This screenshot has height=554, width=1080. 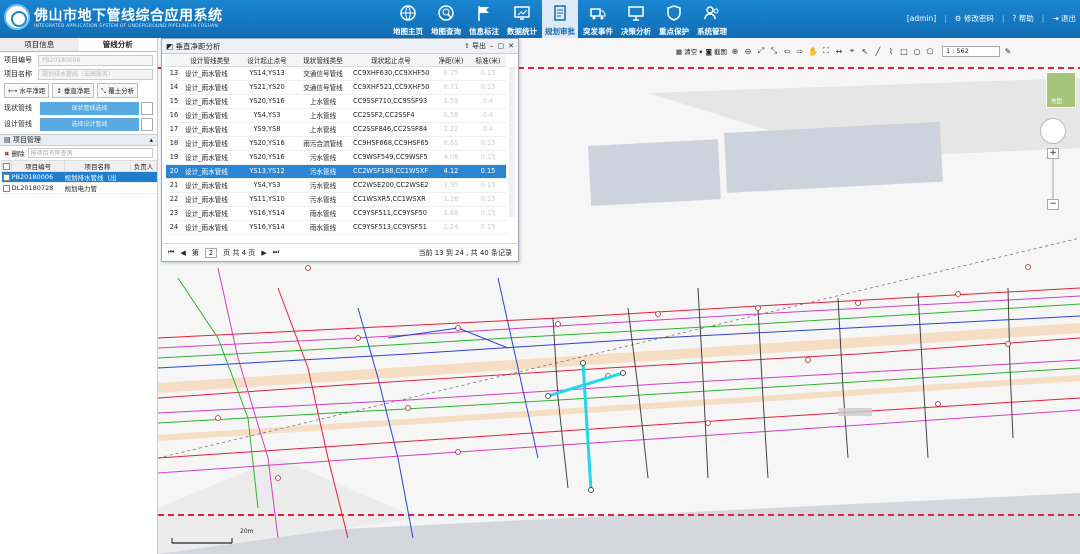 I want to click on delete-button: ✖ 删除, so click(x=14, y=153).